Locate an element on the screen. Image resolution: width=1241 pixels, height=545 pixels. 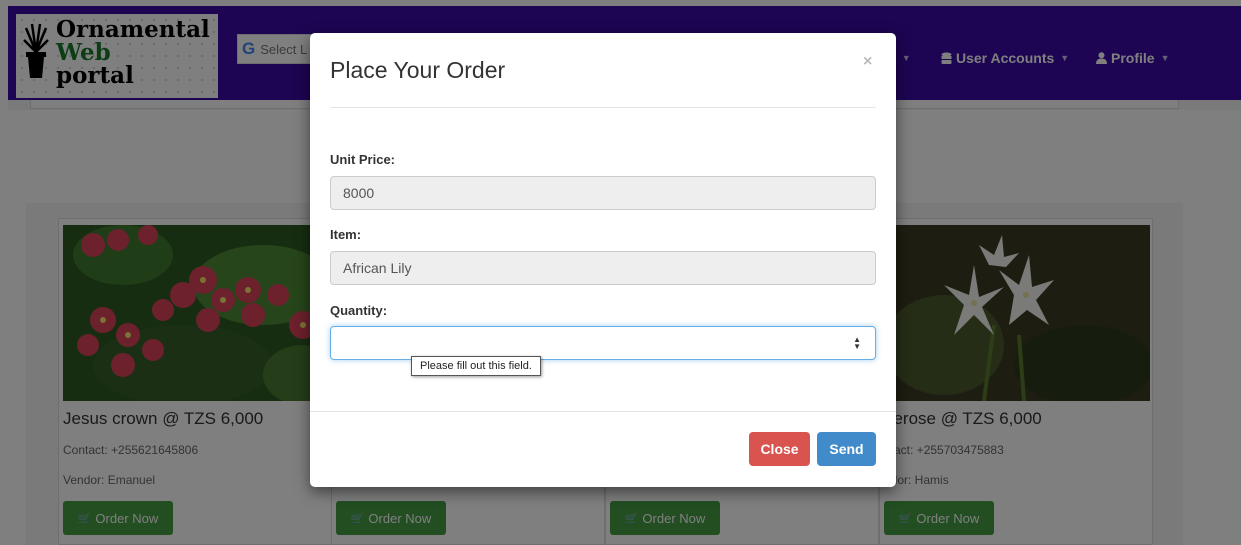
modal-title: Place Your Order is located at coordinates (418, 70).